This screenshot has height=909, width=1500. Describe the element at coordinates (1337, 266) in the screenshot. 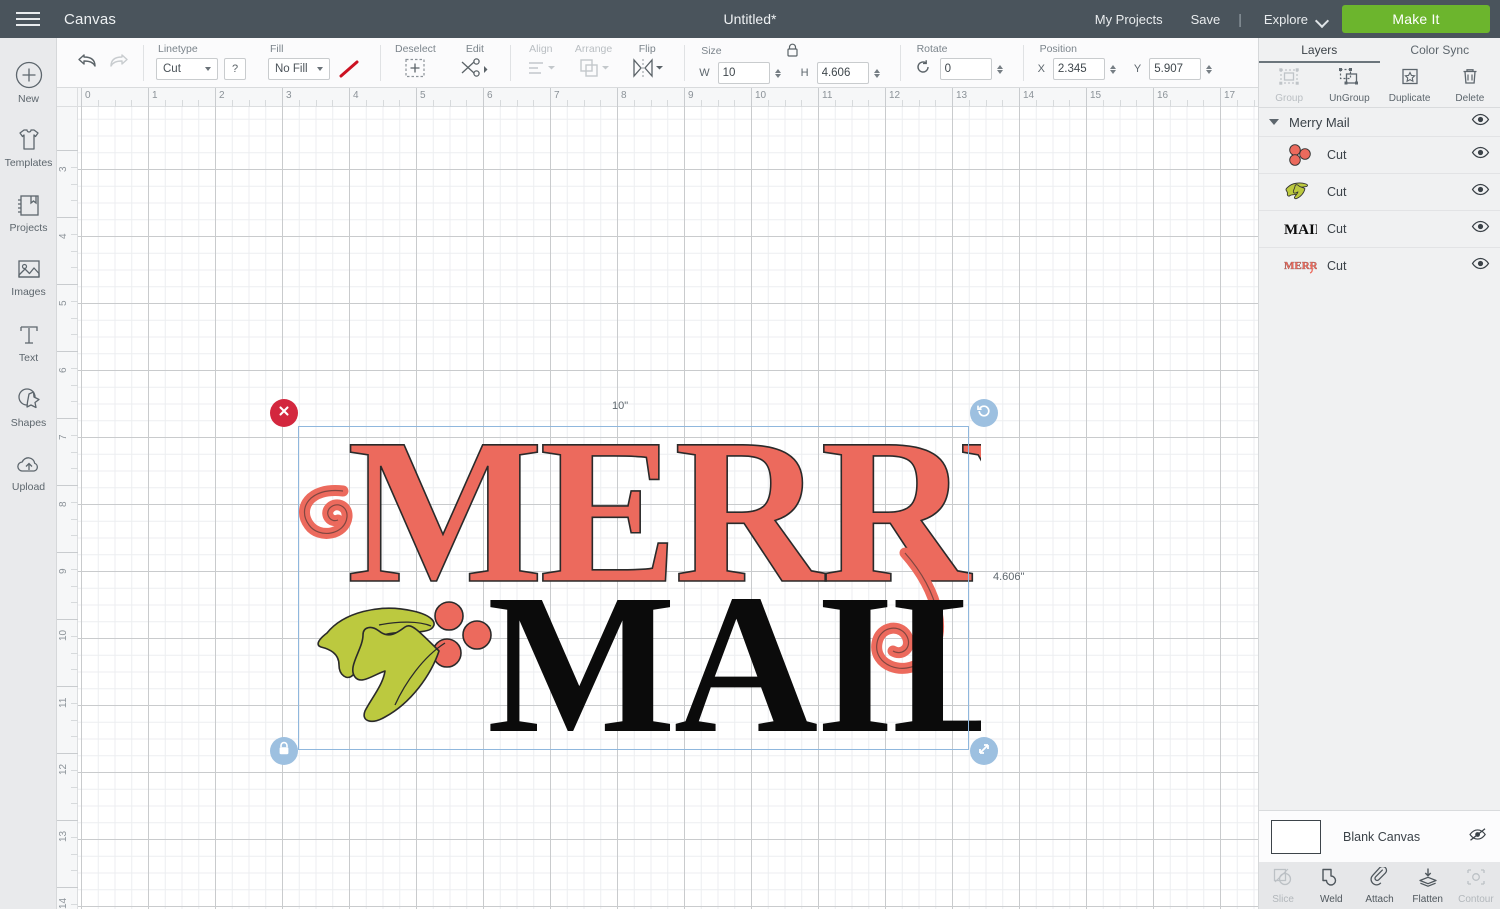

I see `layer-type: Cut` at that location.